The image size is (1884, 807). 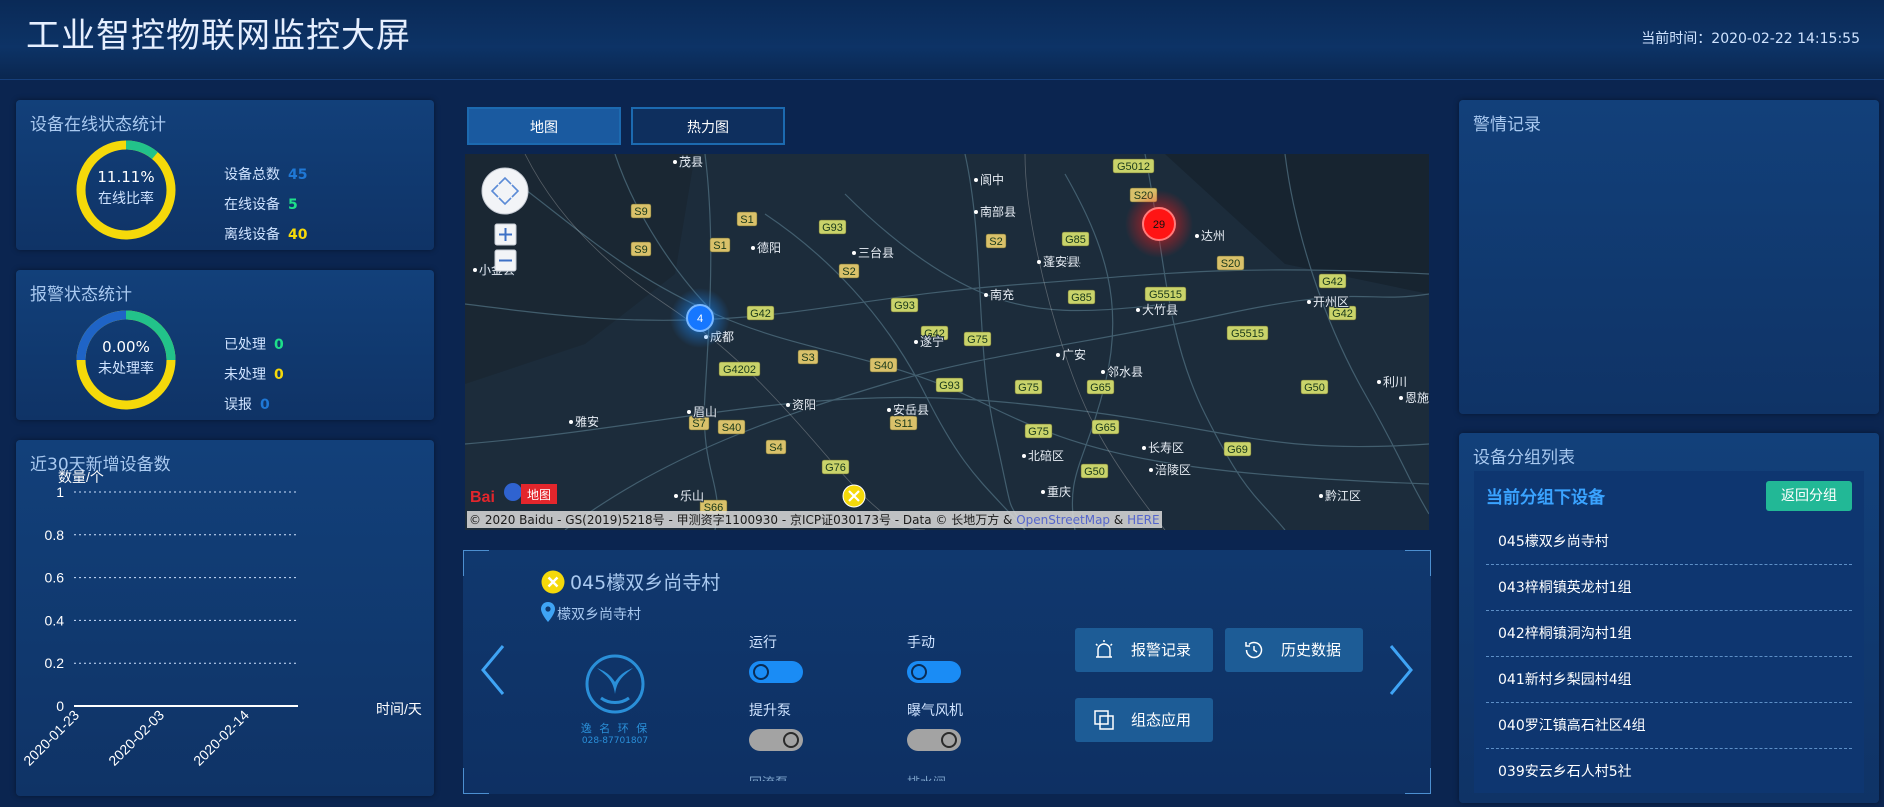 I want to click on stat-offline: 离线设备 40, so click(x=265, y=235).